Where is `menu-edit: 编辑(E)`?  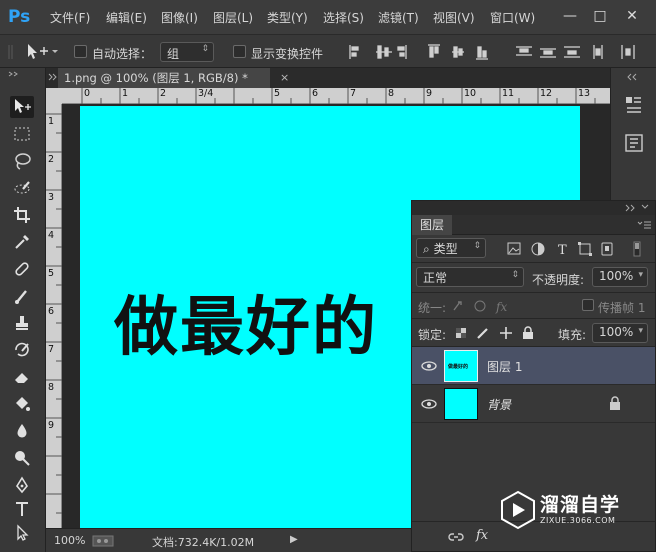 menu-edit: 编辑(E) is located at coordinates (126, 17).